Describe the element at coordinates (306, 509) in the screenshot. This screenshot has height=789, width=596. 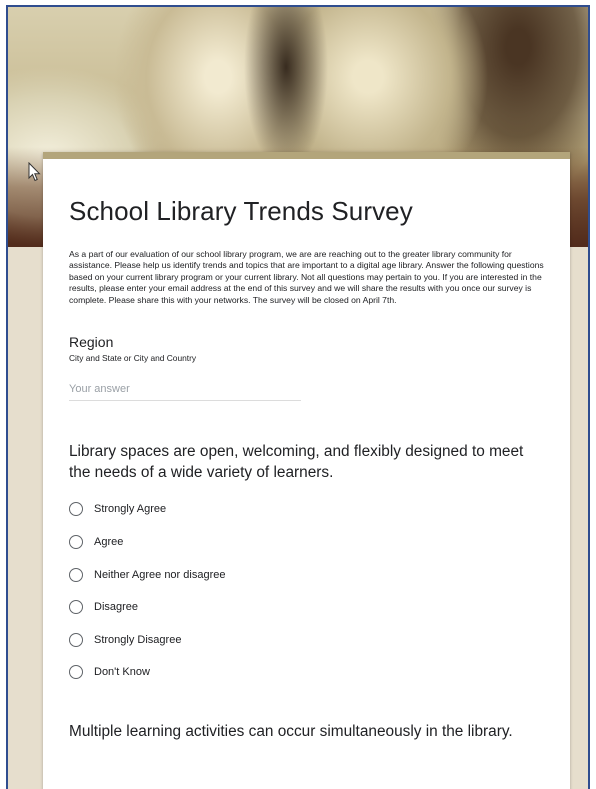
I see `option-strongly-agree: Strongly Agree` at that location.